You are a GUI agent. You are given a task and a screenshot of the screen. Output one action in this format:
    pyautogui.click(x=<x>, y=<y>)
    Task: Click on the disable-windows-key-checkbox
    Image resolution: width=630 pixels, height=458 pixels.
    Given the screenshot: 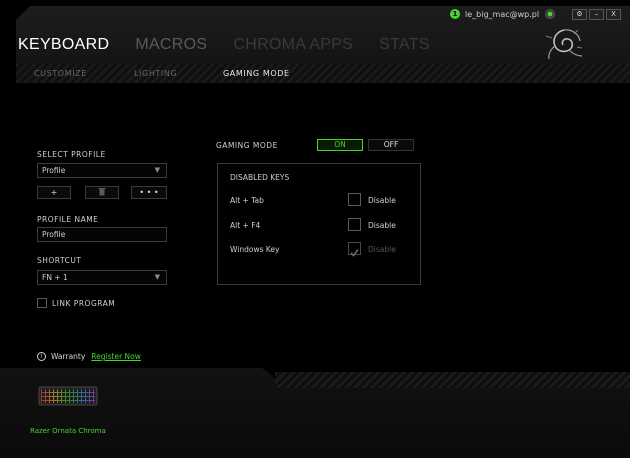 What is the action you would take?
    pyautogui.click(x=354, y=249)
    